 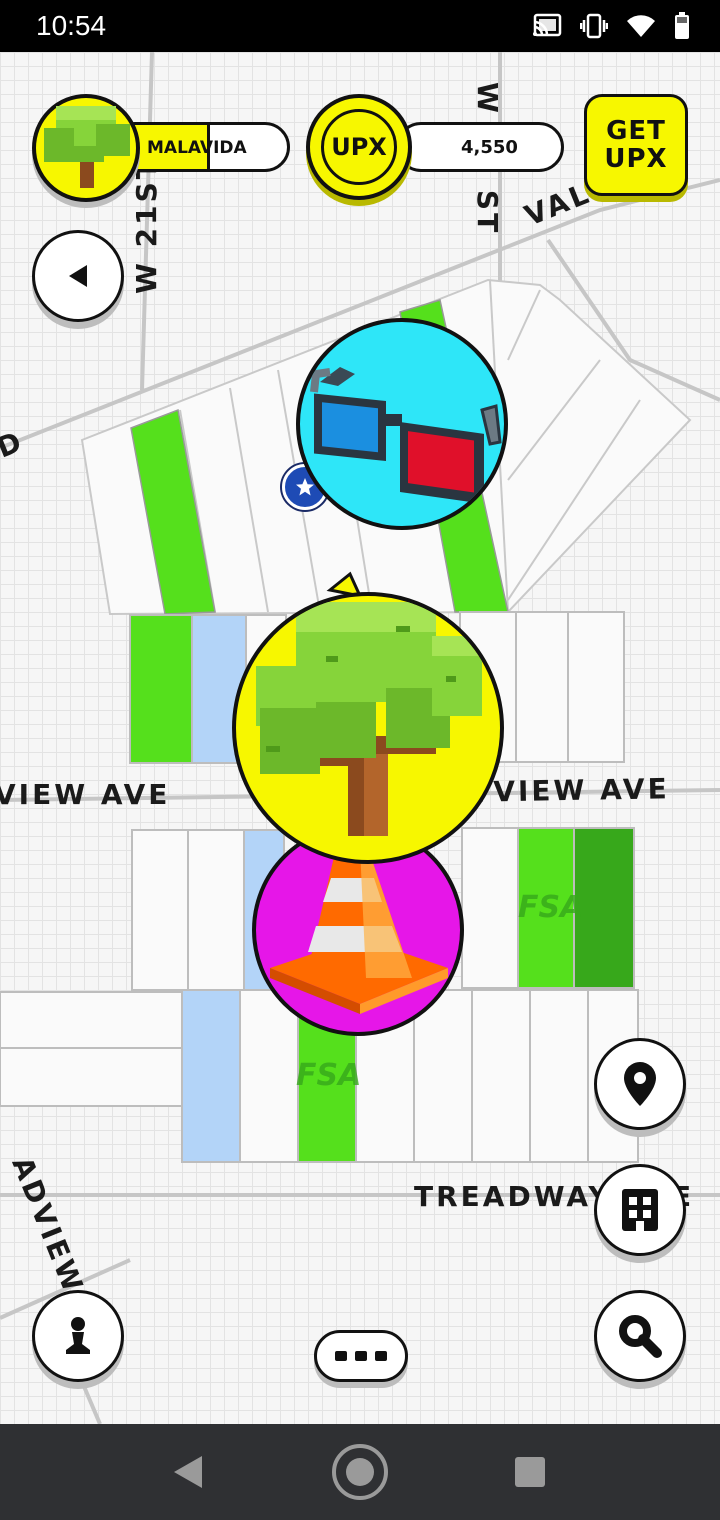 I want to click on buildings-button, so click(x=640, y=1210).